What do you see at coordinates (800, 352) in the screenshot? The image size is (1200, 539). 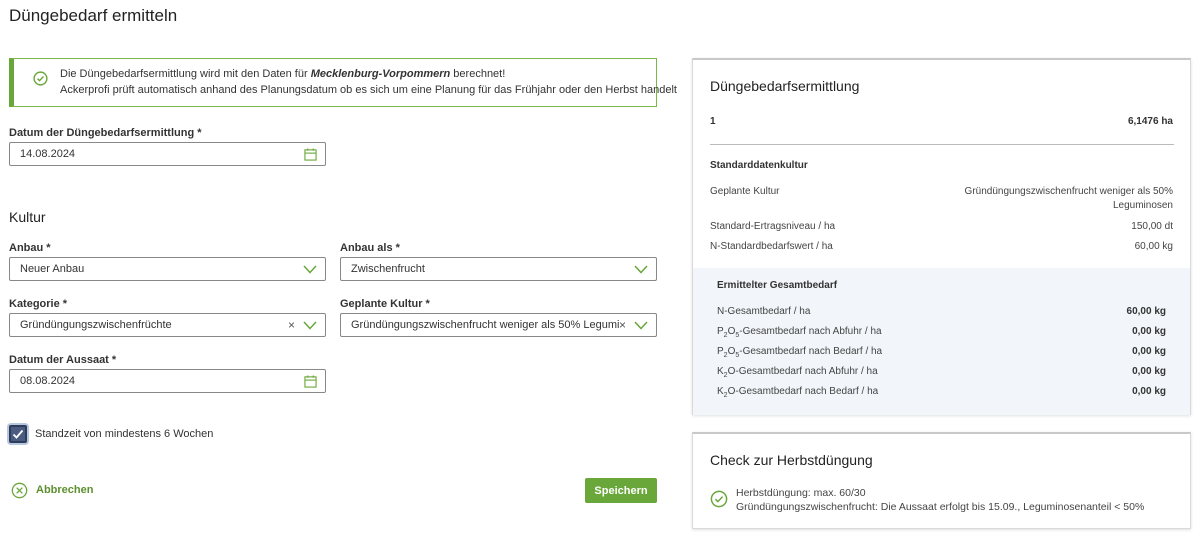 I see `total-p-bedarf-label: P2O5-Gesamtbedarf nach Bedarf / ha` at bounding box center [800, 352].